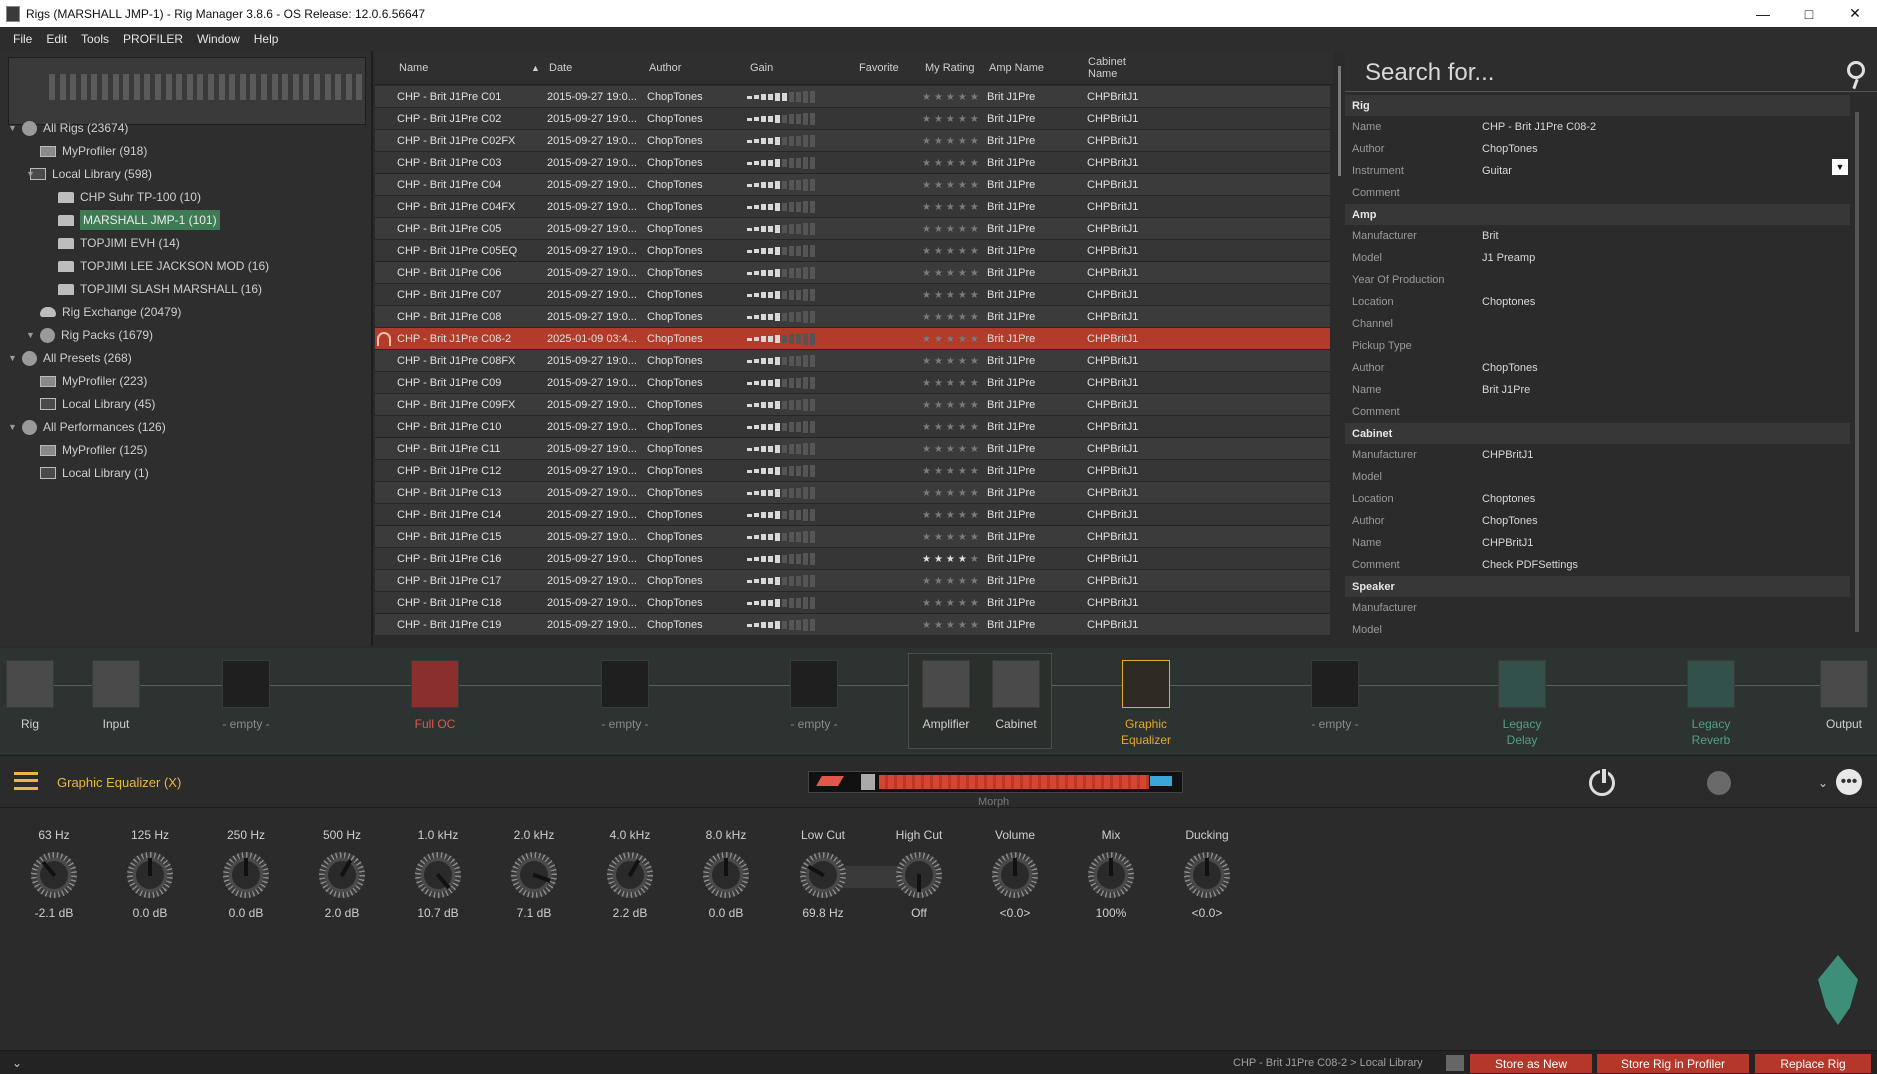 Image resolution: width=1877 pixels, height=1074 pixels. Describe the element at coordinates (1508, 258) in the screenshot. I see `property-value: J1 Preamp` at that location.